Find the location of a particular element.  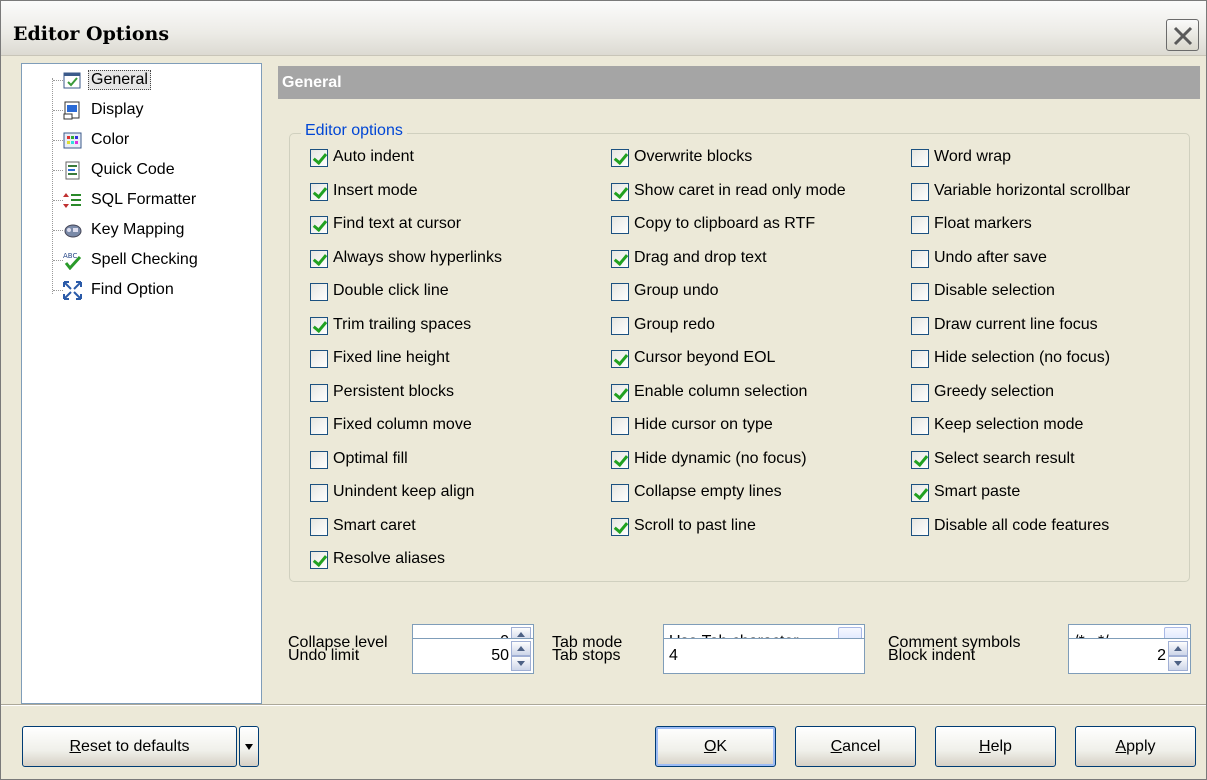

option-label: Always show hyperlinks is located at coordinates (417, 257).